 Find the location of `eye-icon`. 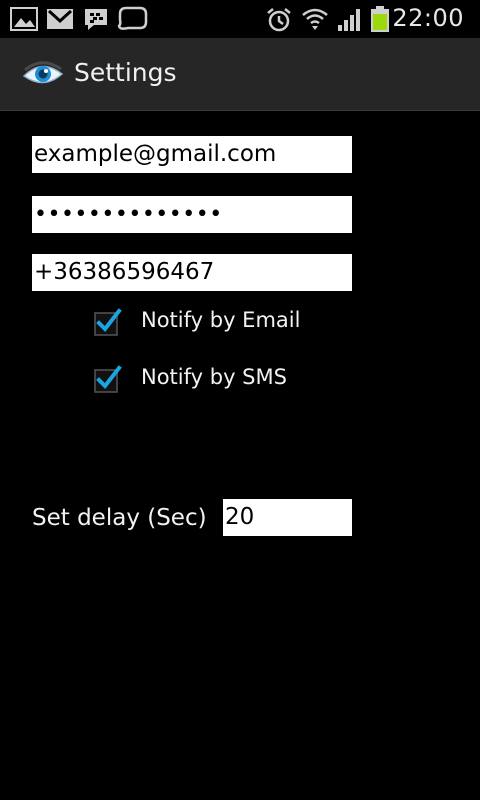

eye-icon is located at coordinates (43, 72).